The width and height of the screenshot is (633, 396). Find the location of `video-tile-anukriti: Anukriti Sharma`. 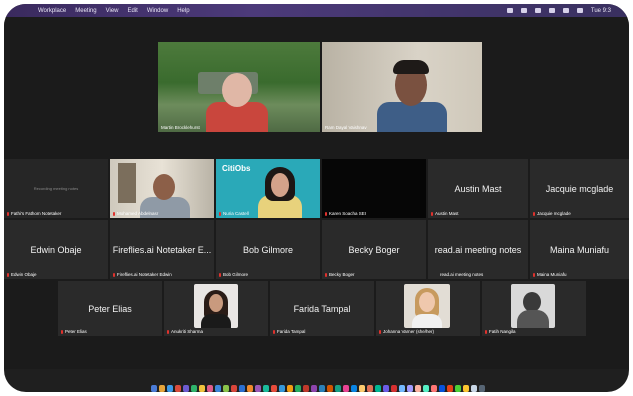

video-tile-anukriti: Anukriti Sharma is located at coordinates (216, 308).